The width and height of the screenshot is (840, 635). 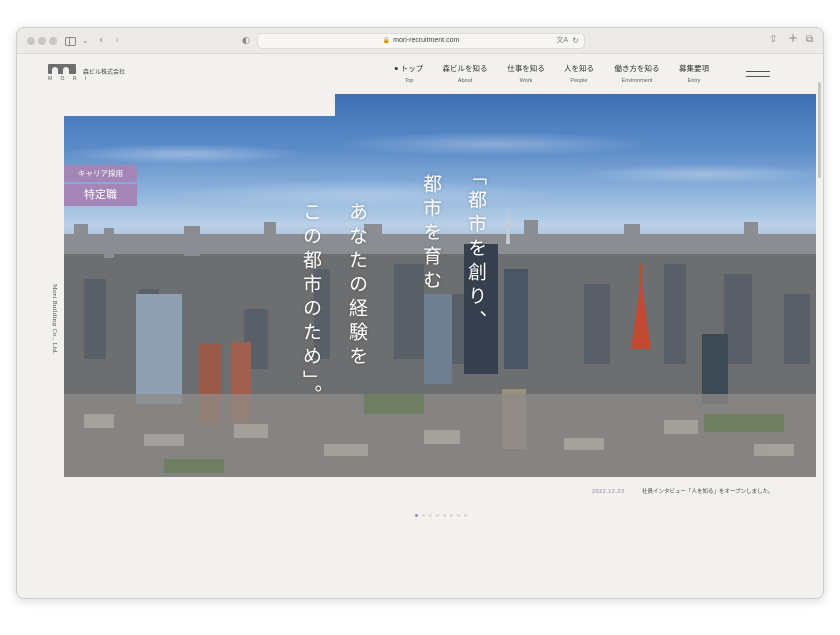 I want to click on close-window-button, so click(x=31, y=41).